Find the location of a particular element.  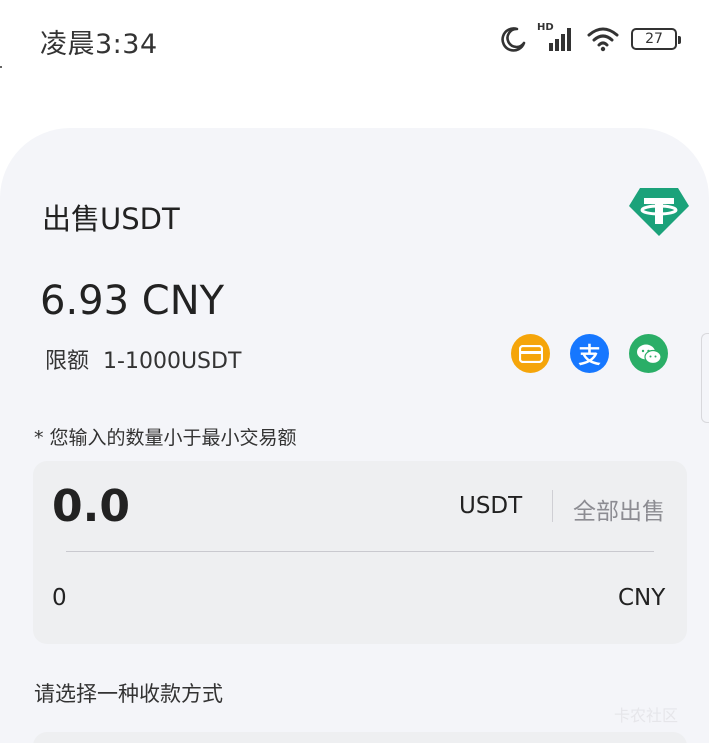

alipay-icon: 支 is located at coordinates (589, 353).